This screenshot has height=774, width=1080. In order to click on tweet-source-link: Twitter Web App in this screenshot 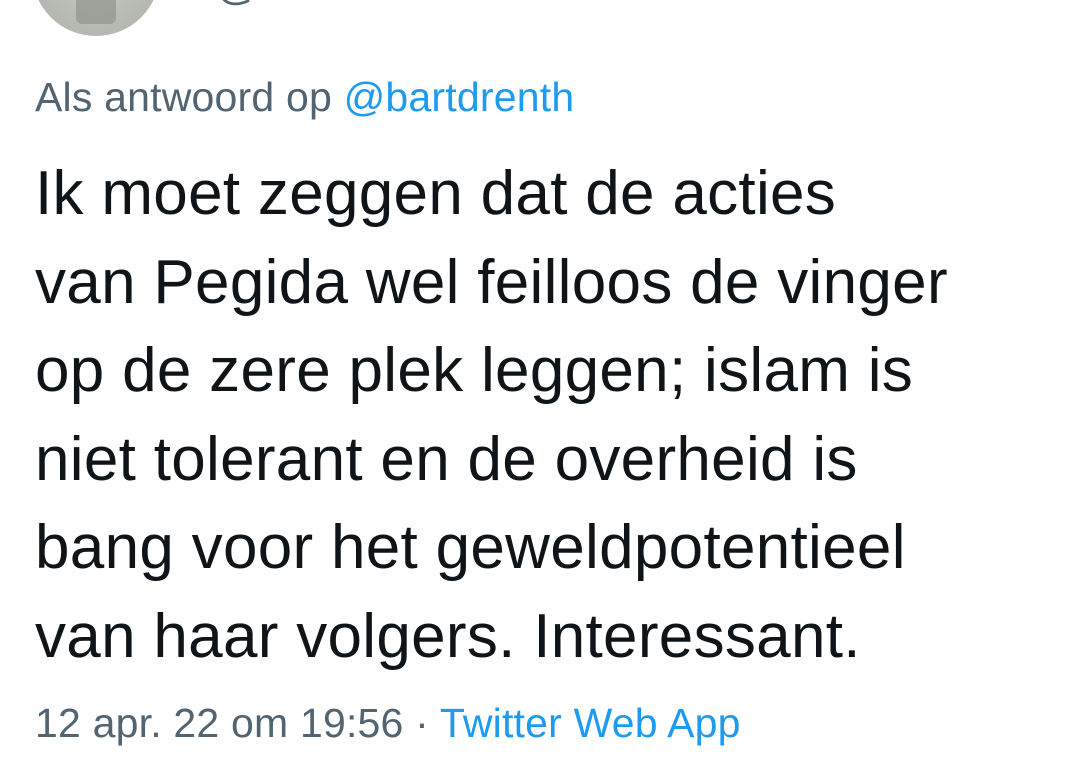, I will do `click(590, 723)`.